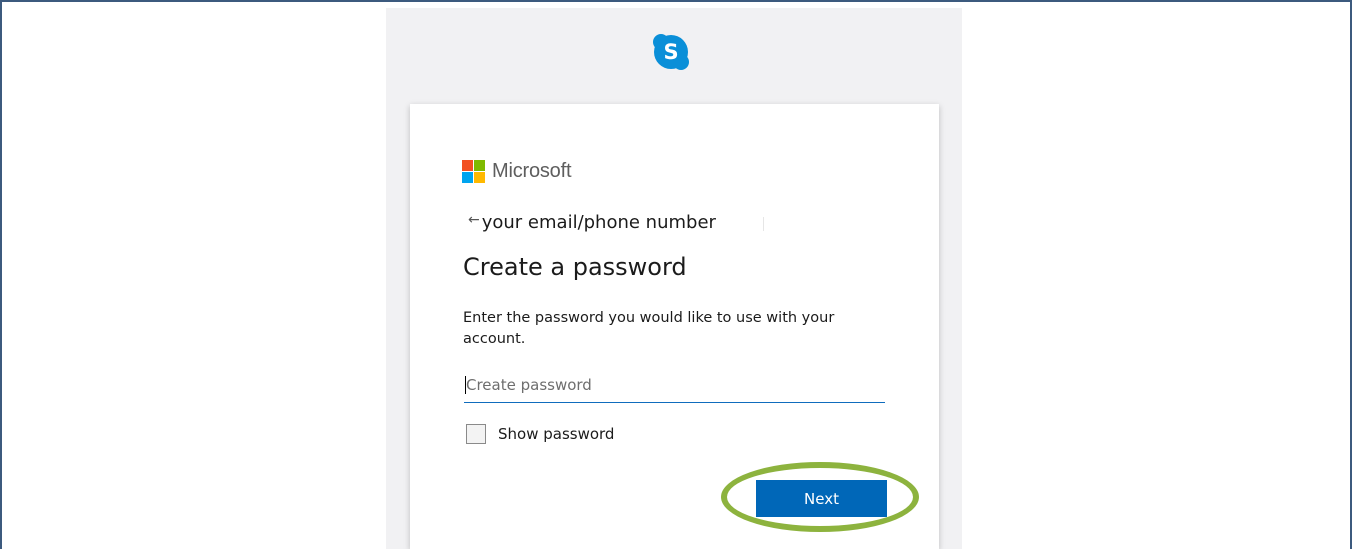  What do you see at coordinates (556, 434) in the screenshot?
I see `show-password-label: Show password` at bounding box center [556, 434].